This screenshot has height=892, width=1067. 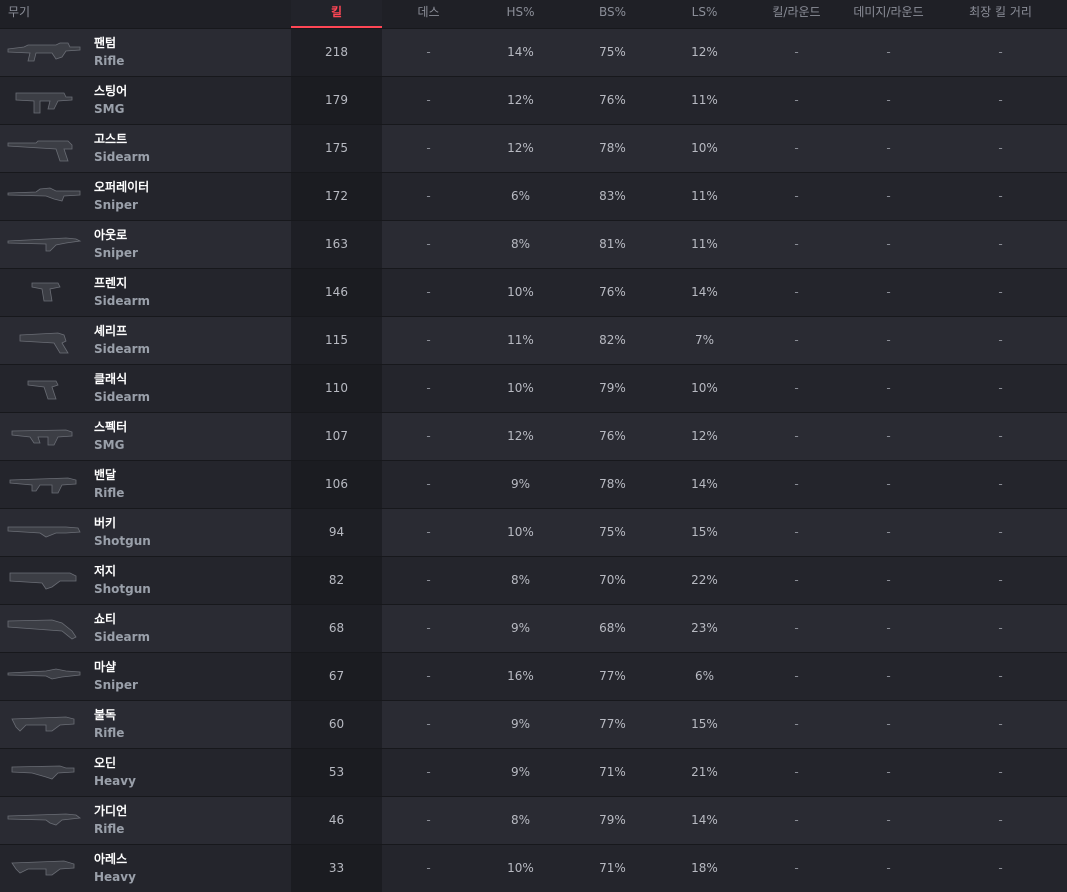 What do you see at coordinates (43, 390) in the screenshot?
I see `classic-icon` at bounding box center [43, 390].